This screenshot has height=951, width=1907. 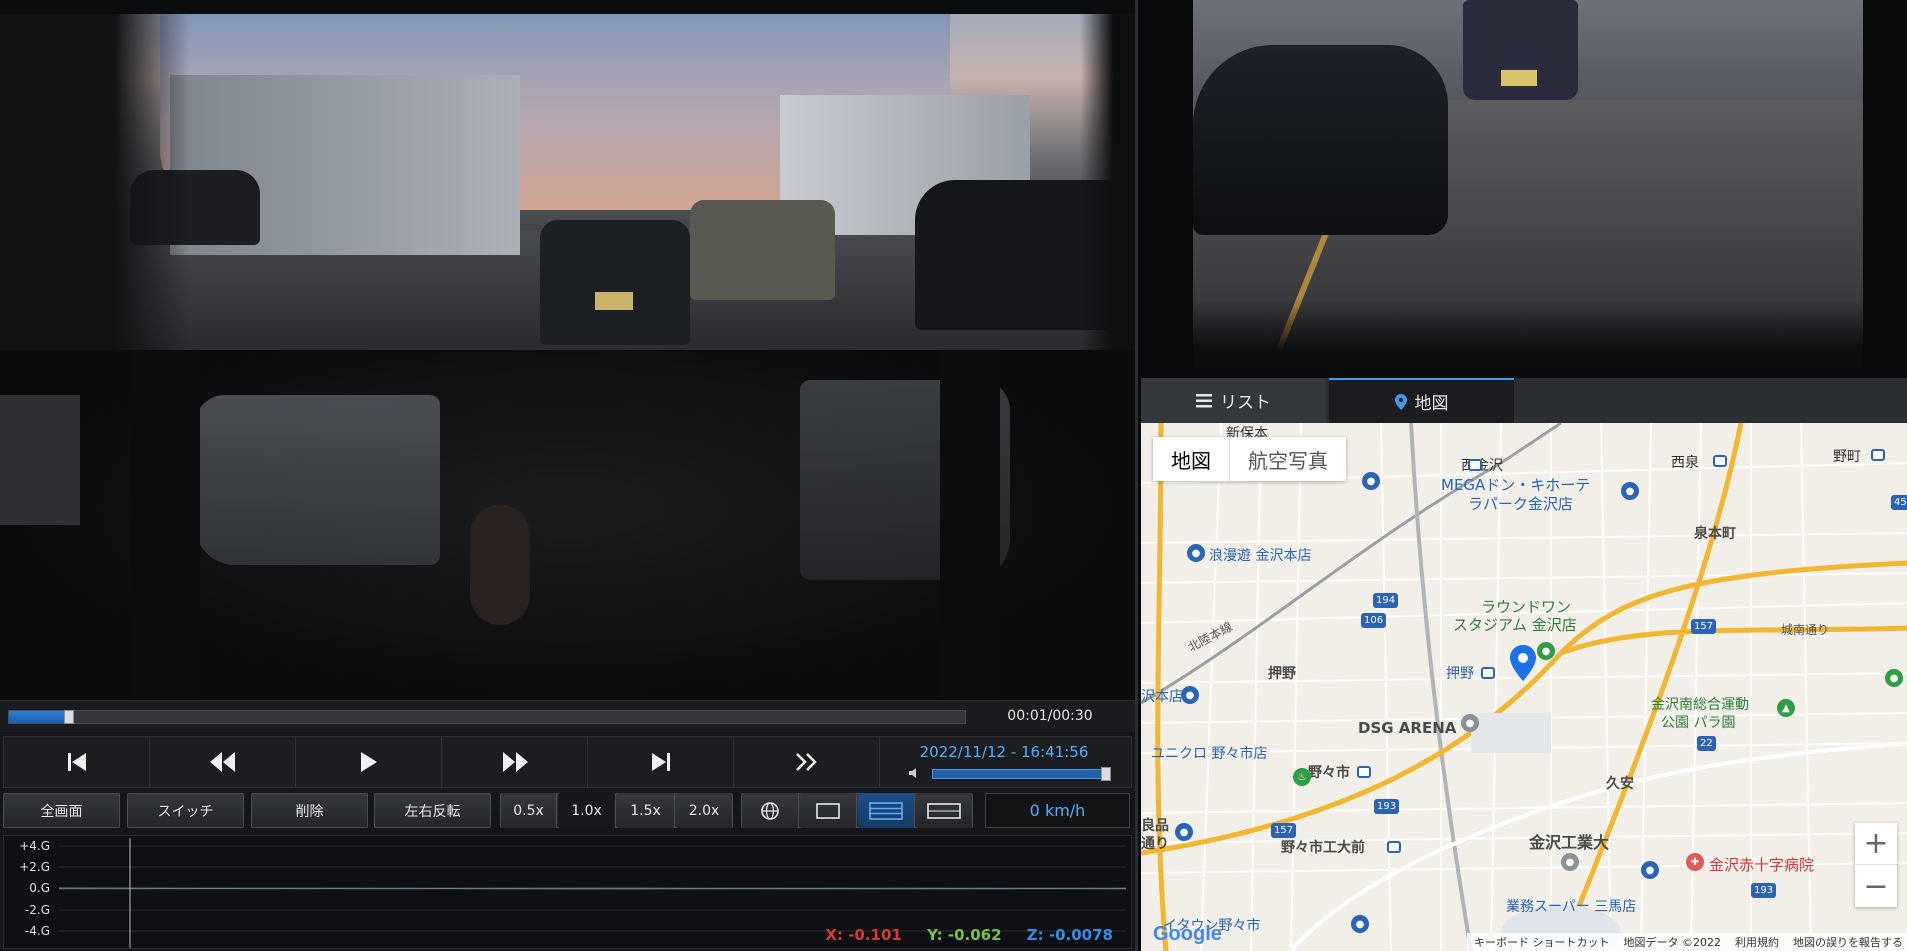 I want to click on map-type-aerial-button: 航空写真, so click(x=1288, y=459).